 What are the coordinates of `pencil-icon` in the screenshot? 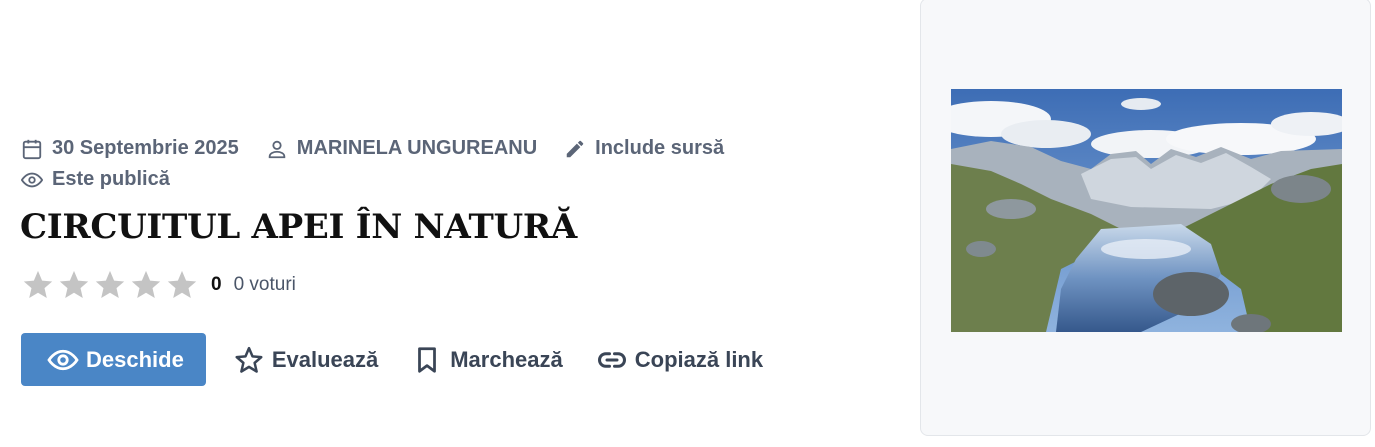 It's located at (575, 148).